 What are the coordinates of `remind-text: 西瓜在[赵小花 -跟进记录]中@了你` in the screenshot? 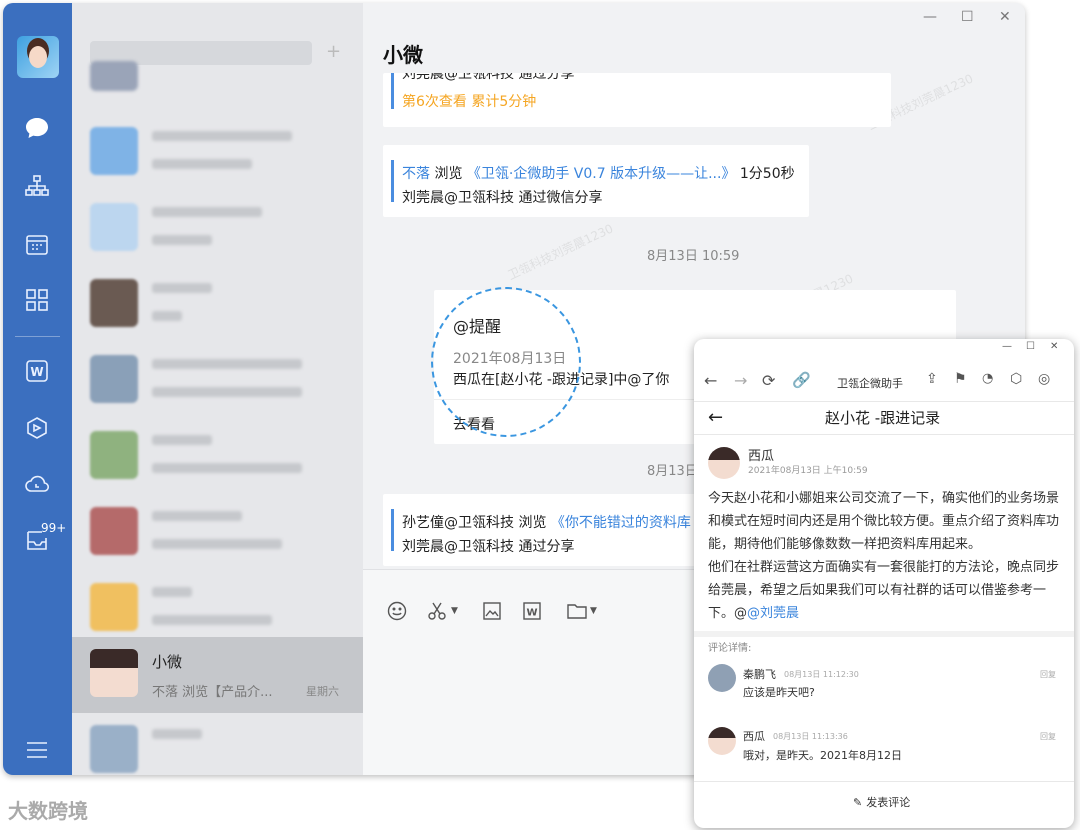 It's located at (561, 380).